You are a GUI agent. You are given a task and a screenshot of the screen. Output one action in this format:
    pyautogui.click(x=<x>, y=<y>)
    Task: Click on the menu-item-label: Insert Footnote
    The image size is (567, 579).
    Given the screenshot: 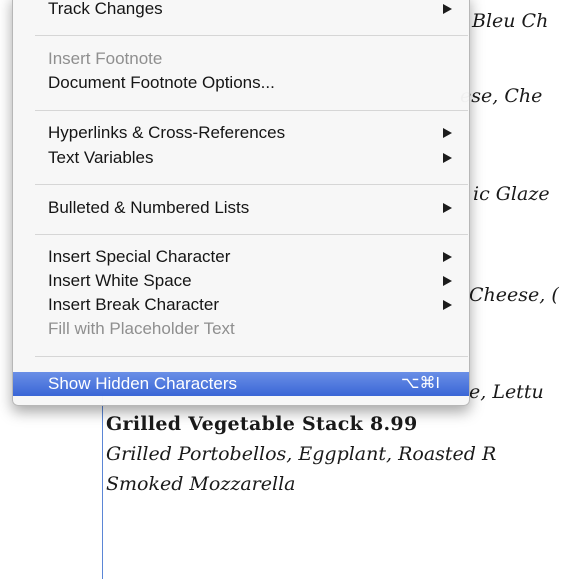 What is the action you would take?
    pyautogui.click(x=105, y=58)
    